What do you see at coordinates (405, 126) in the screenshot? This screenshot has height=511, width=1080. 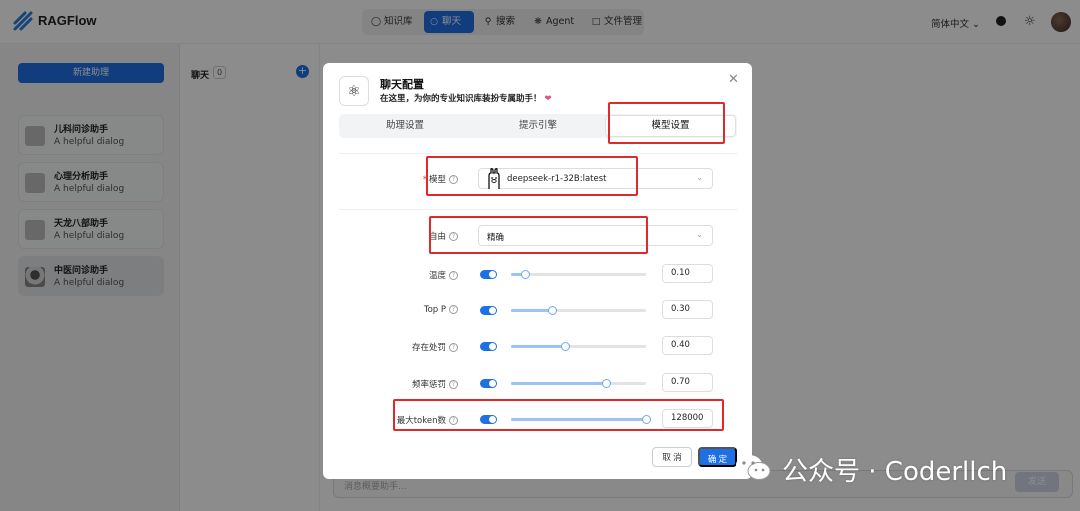 I see `tab-assistant-settings: 助理设置` at bounding box center [405, 126].